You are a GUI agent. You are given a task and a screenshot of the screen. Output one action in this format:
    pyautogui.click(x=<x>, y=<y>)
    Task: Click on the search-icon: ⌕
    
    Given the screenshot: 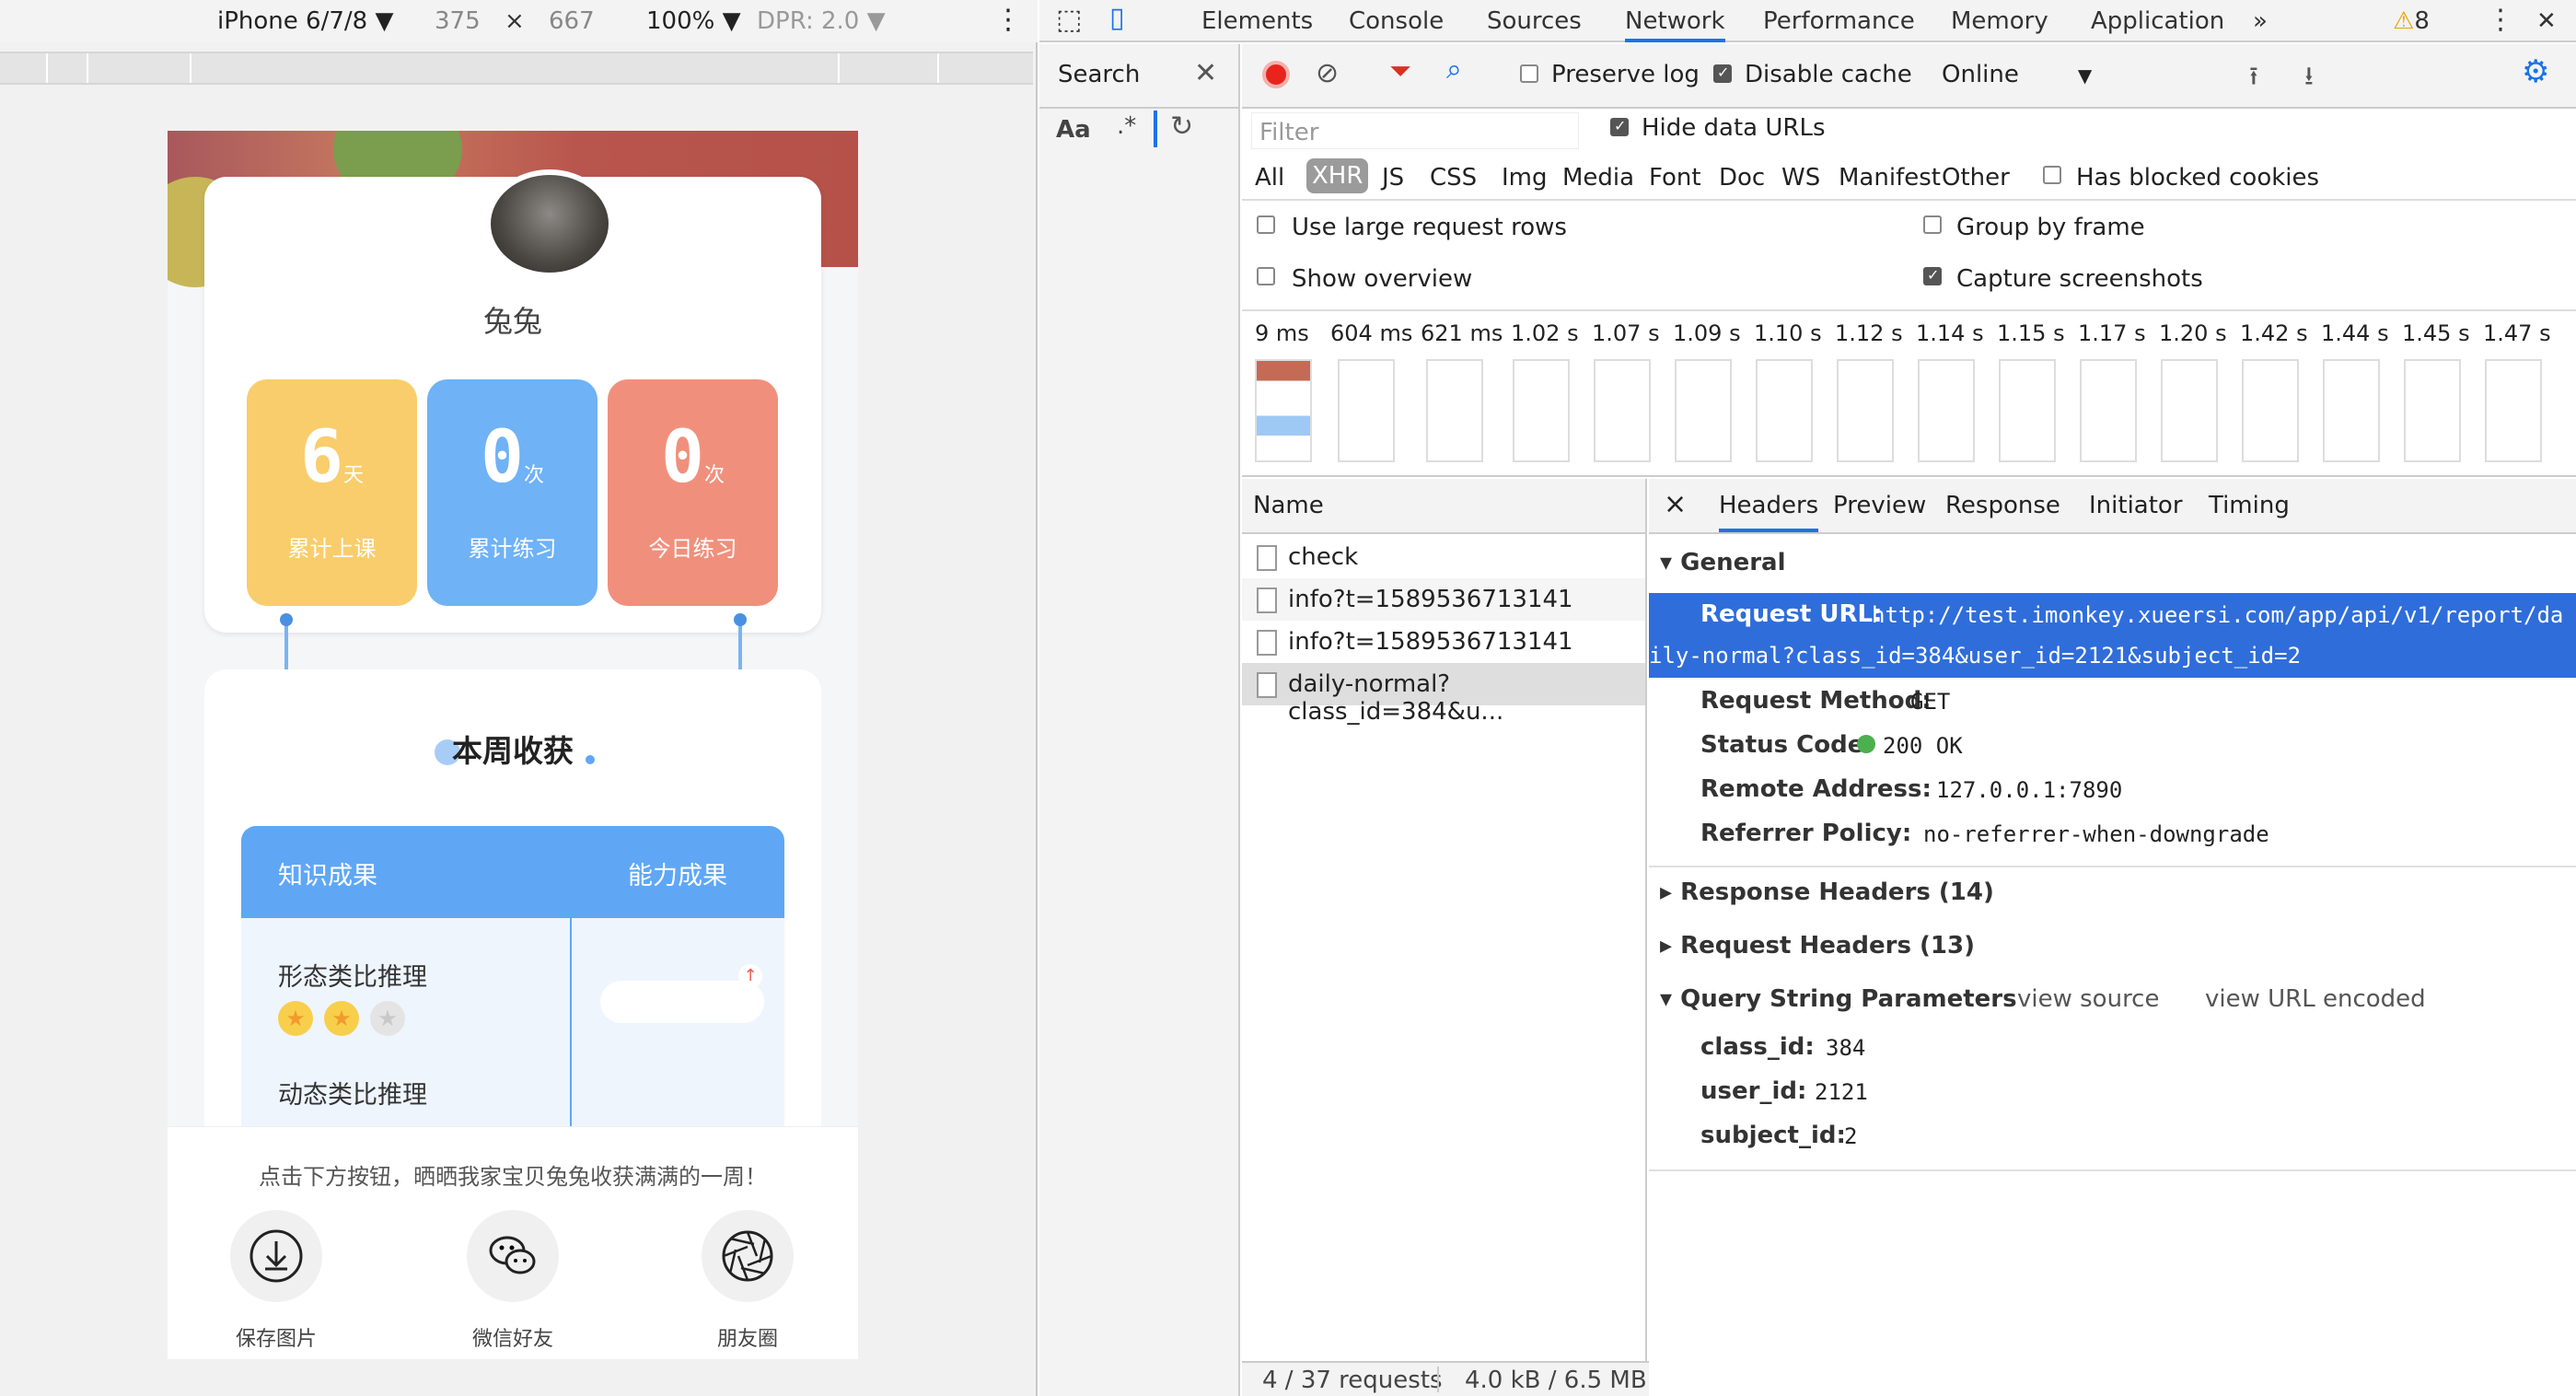 What is the action you would take?
    pyautogui.click(x=1454, y=69)
    